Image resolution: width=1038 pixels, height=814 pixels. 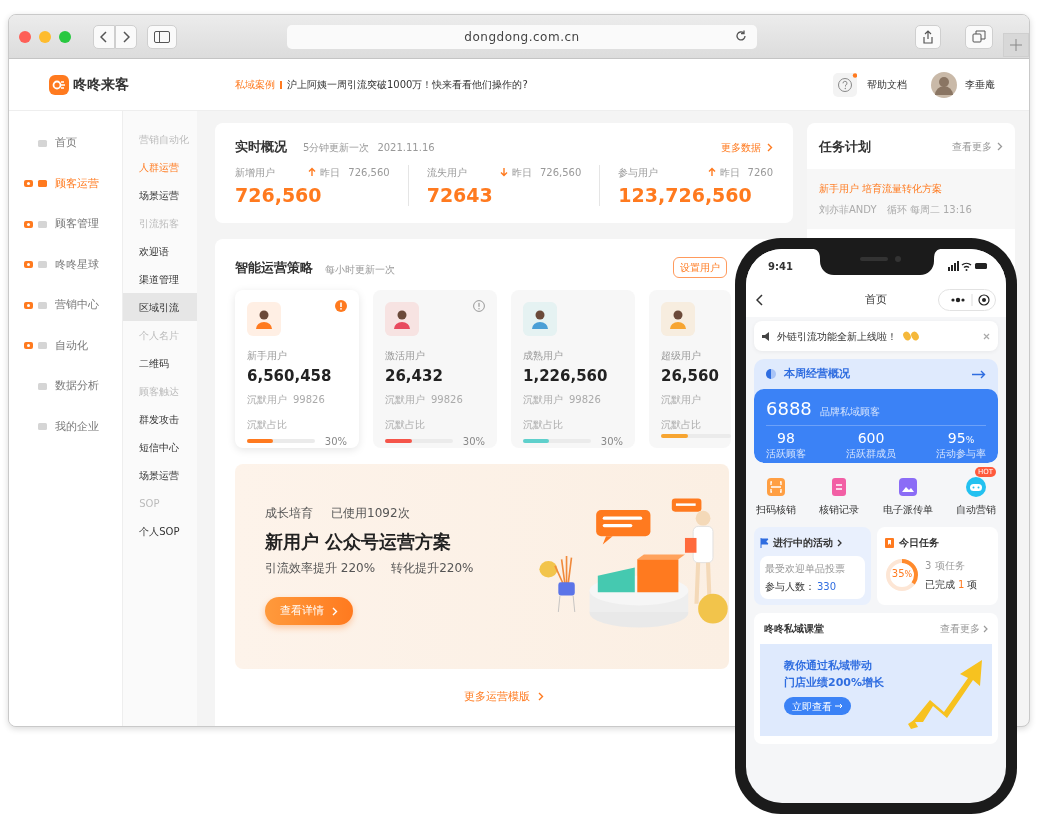 What do you see at coordinates (160, 419) in the screenshot?
I see `subnav-item: 群发攻击` at bounding box center [160, 419].